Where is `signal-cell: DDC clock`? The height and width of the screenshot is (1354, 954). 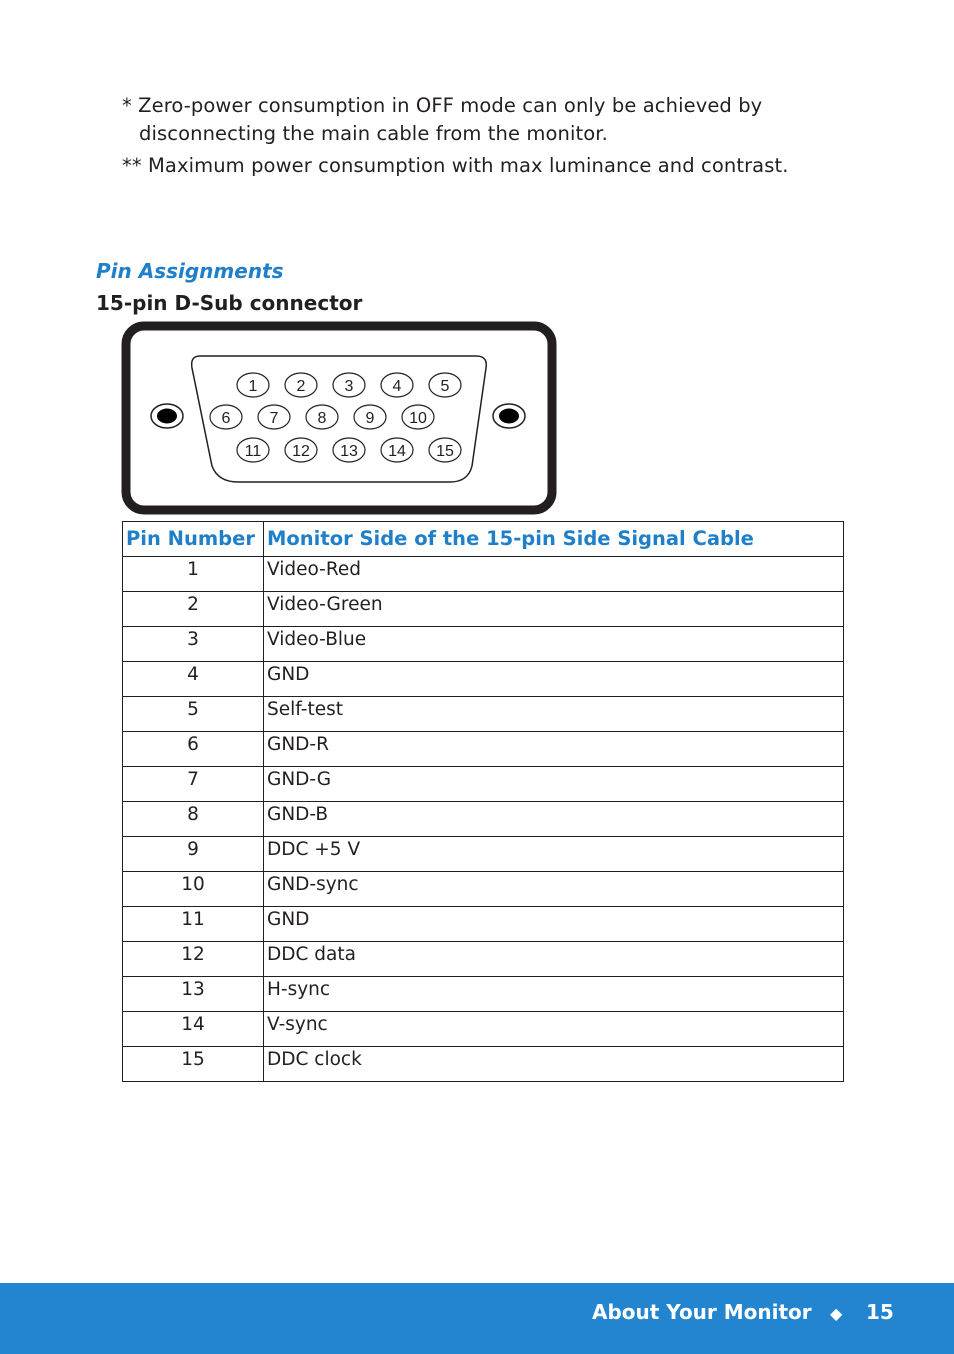 signal-cell: DDC clock is located at coordinates (553, 1064).